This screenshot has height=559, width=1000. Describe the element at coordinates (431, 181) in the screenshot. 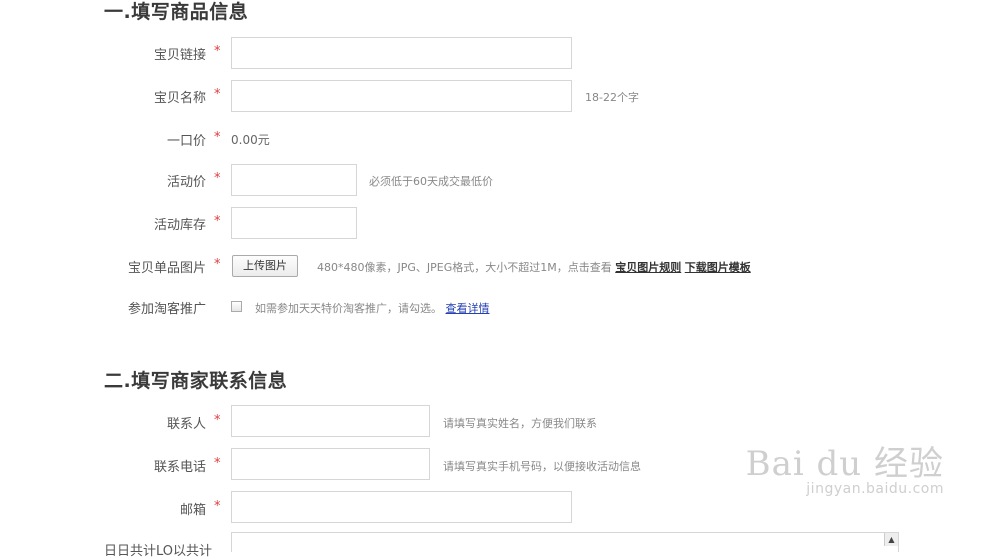

I see `activity-price-hint: 必须低于60天成交最低价` at that location.